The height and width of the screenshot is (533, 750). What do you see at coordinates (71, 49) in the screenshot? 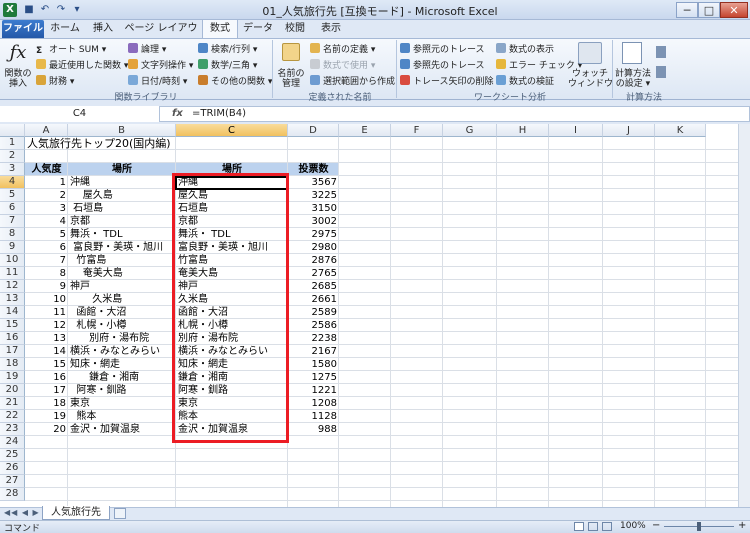
I see `autosum-button: Σ オート SUM ▾` at bounding box center [71, 49].